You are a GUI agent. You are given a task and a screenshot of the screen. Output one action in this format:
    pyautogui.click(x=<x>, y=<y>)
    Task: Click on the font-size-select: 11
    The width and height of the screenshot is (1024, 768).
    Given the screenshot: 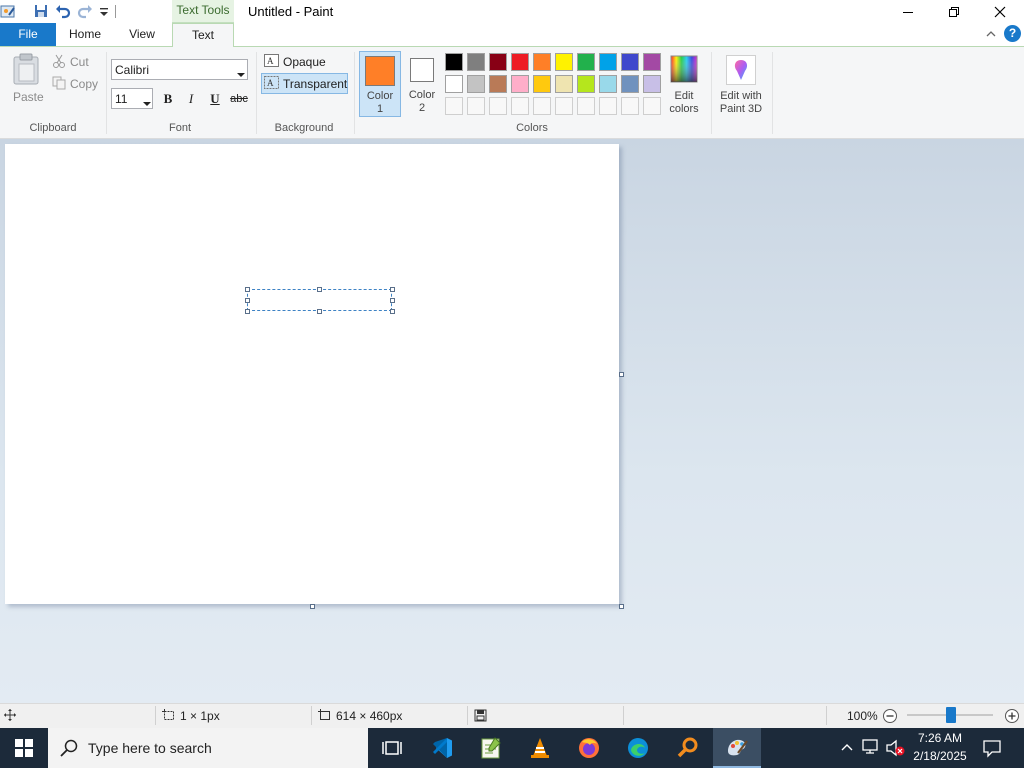 What is the action you would take?
    pyautogui.click(x=132, y=98)
    